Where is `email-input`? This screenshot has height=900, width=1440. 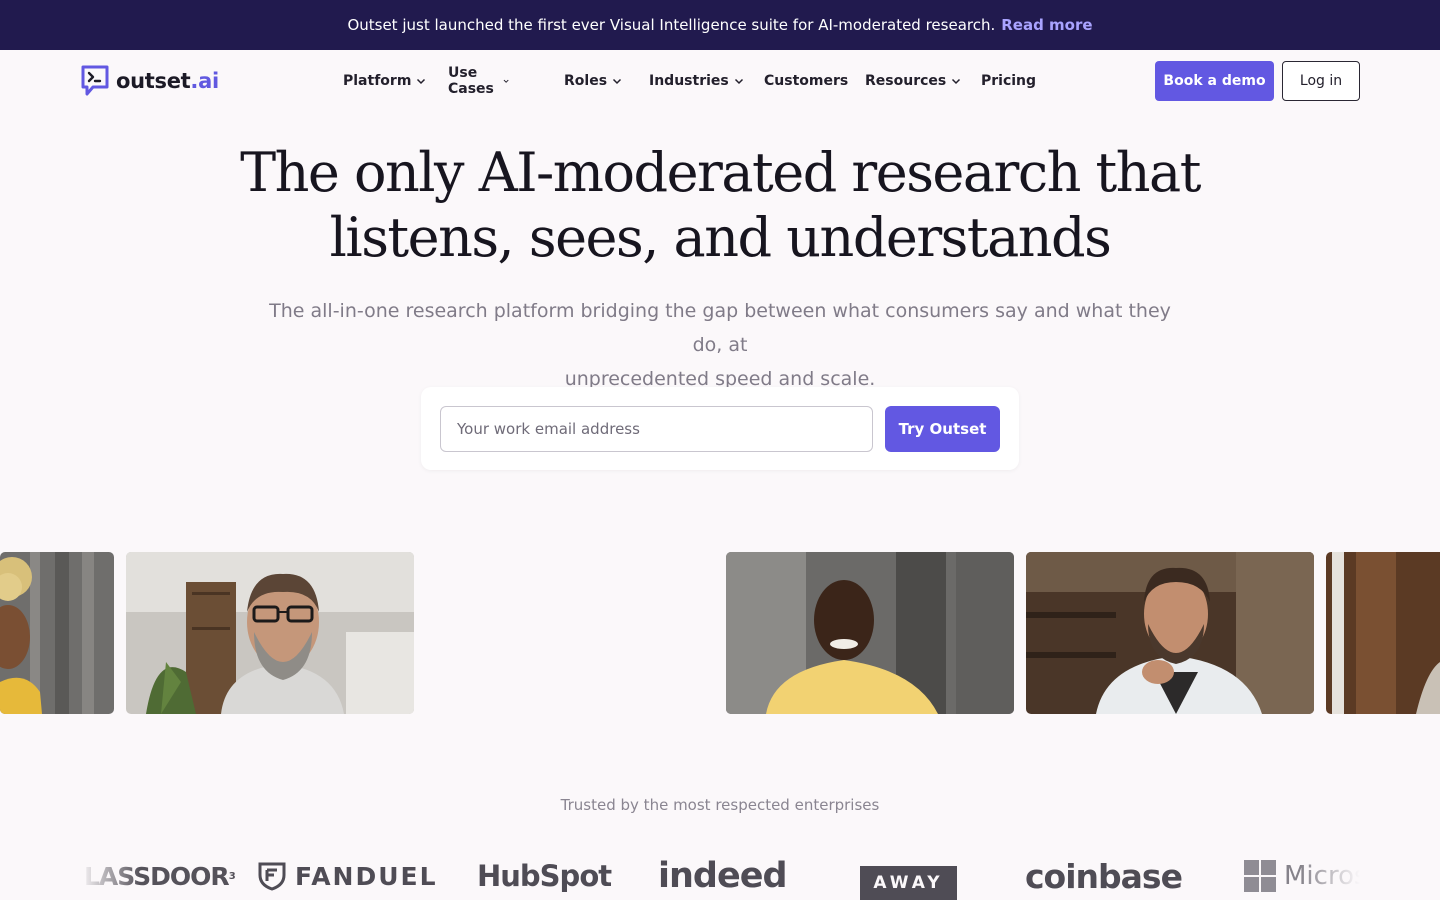 email-input is located at coordinates (656, 429).